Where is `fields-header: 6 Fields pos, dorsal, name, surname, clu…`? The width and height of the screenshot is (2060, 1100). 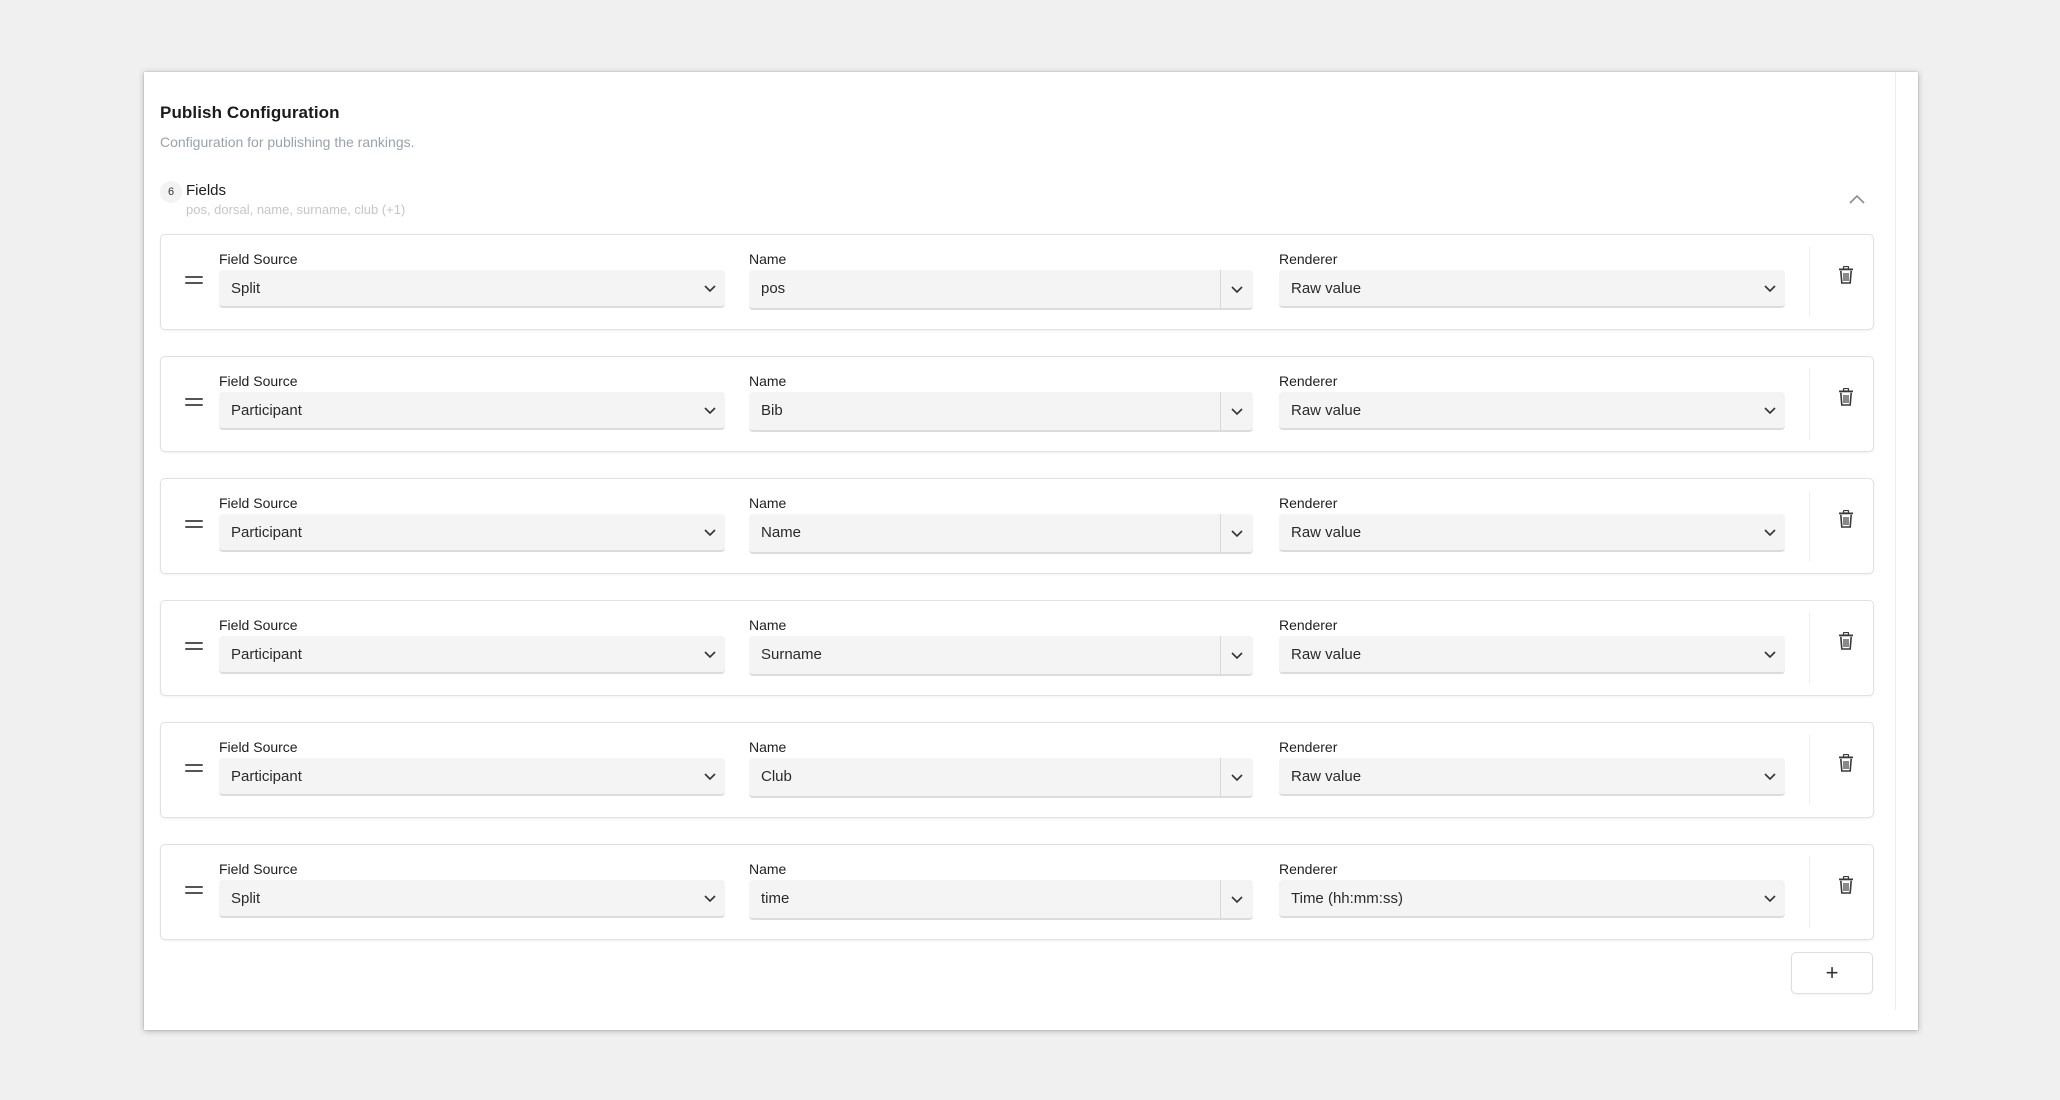 fields-header: 6 Fields pos, dorsal, name, surname, clu… is located at coordinates (1016, 203).